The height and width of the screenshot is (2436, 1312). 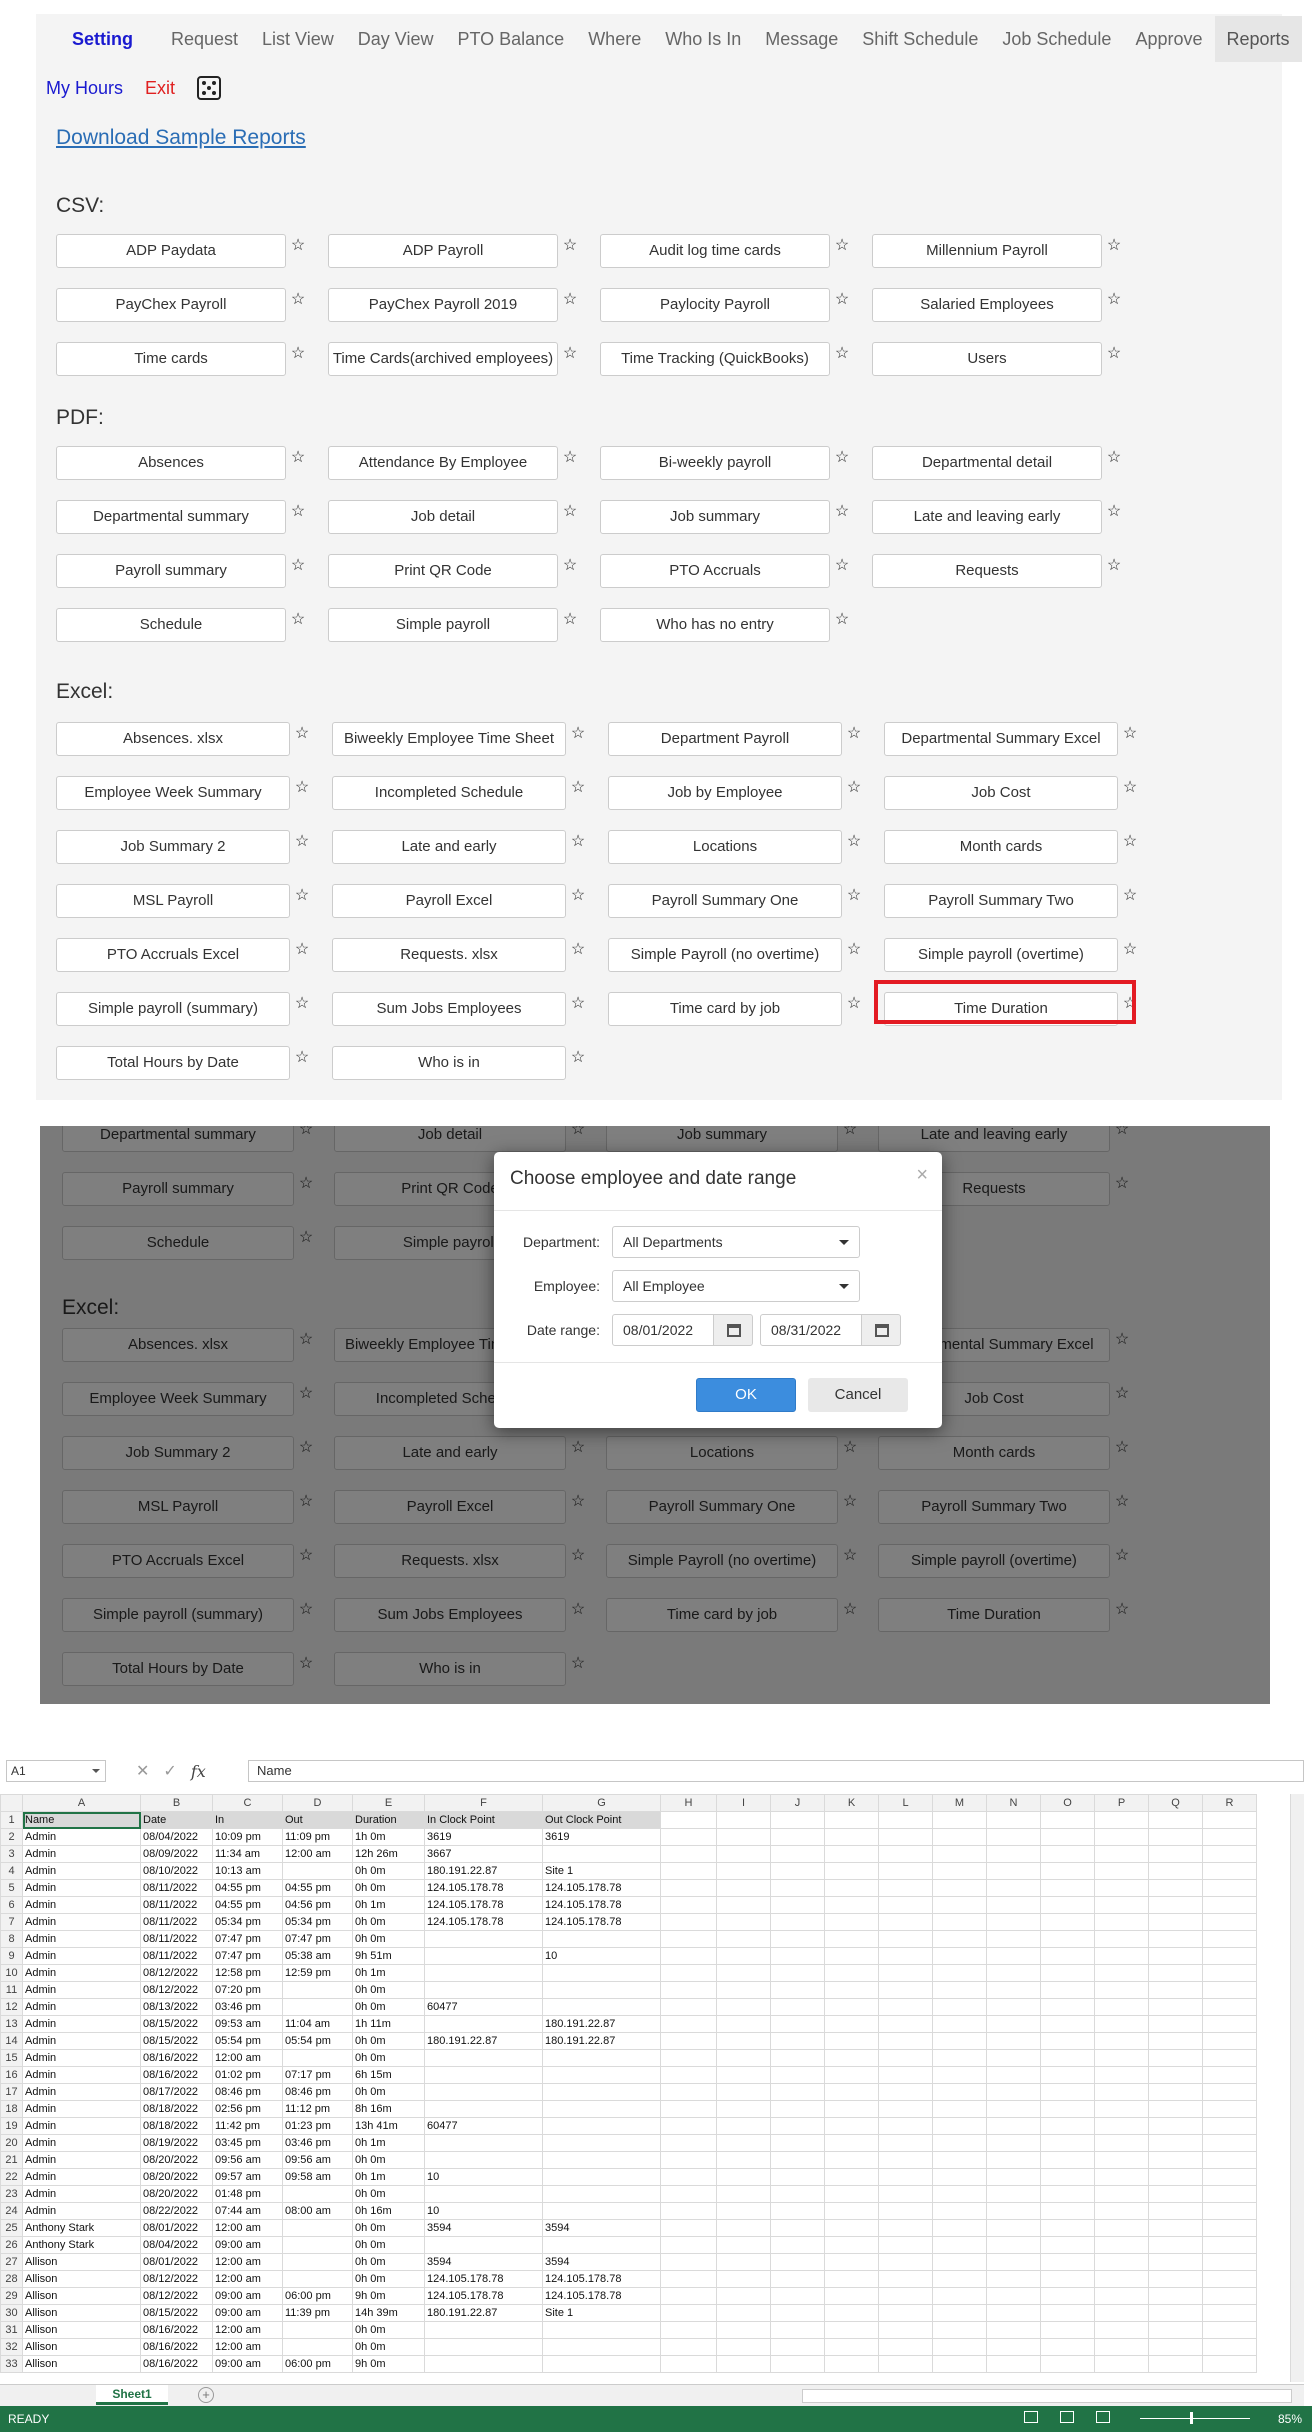 I want to click on row-number: 13, so click(x=11, y=2024).